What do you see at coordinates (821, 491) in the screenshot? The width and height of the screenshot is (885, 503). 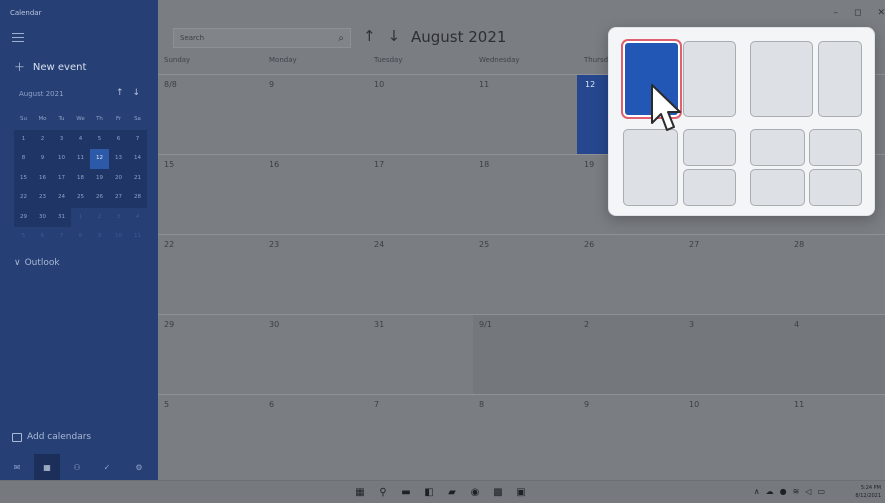 I see `battery-icon: ▭` at bounding box center [821, 491].